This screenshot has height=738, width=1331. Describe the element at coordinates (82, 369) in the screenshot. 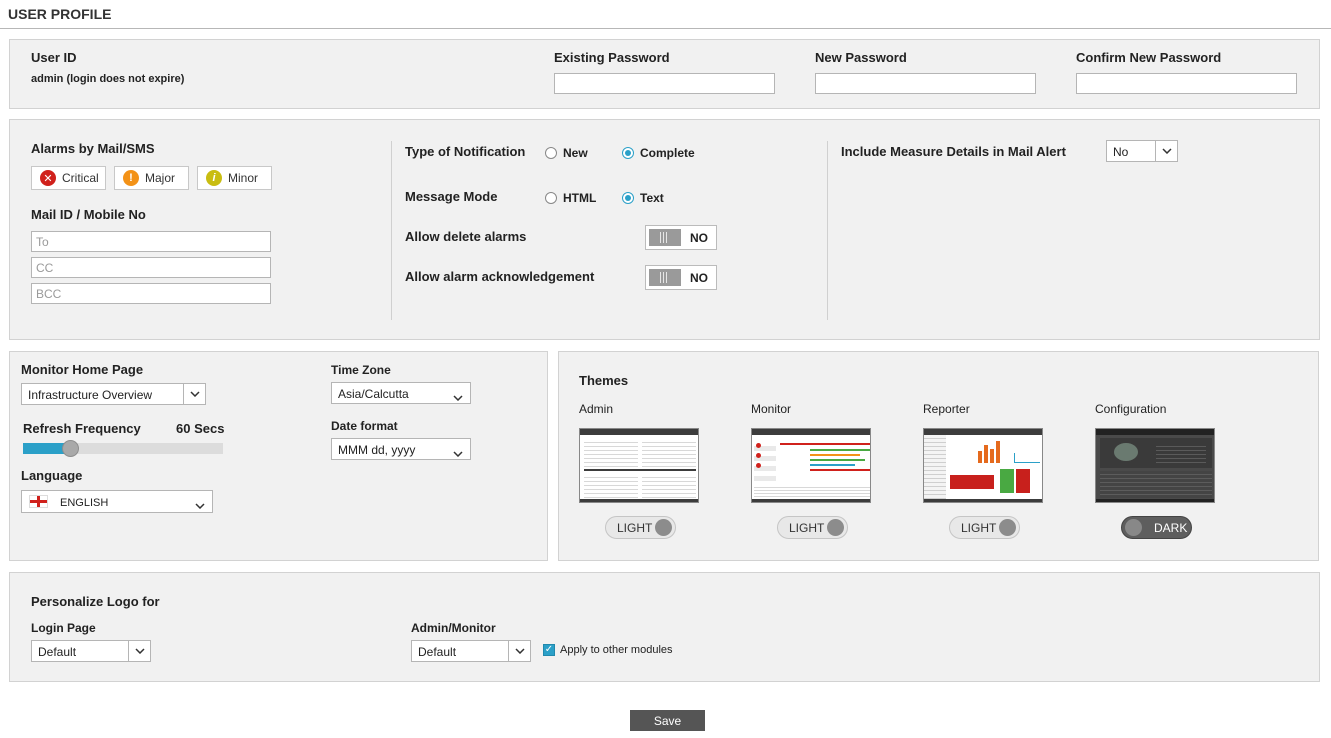

I see `home-page-label: Monitor Home Page` at that location.